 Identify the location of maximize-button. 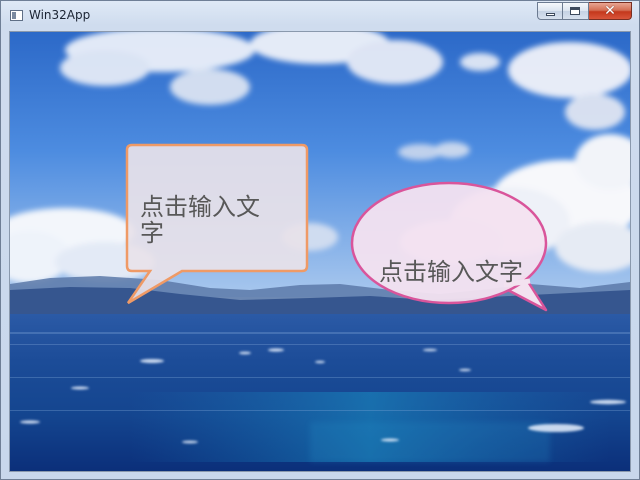
(576, 11).